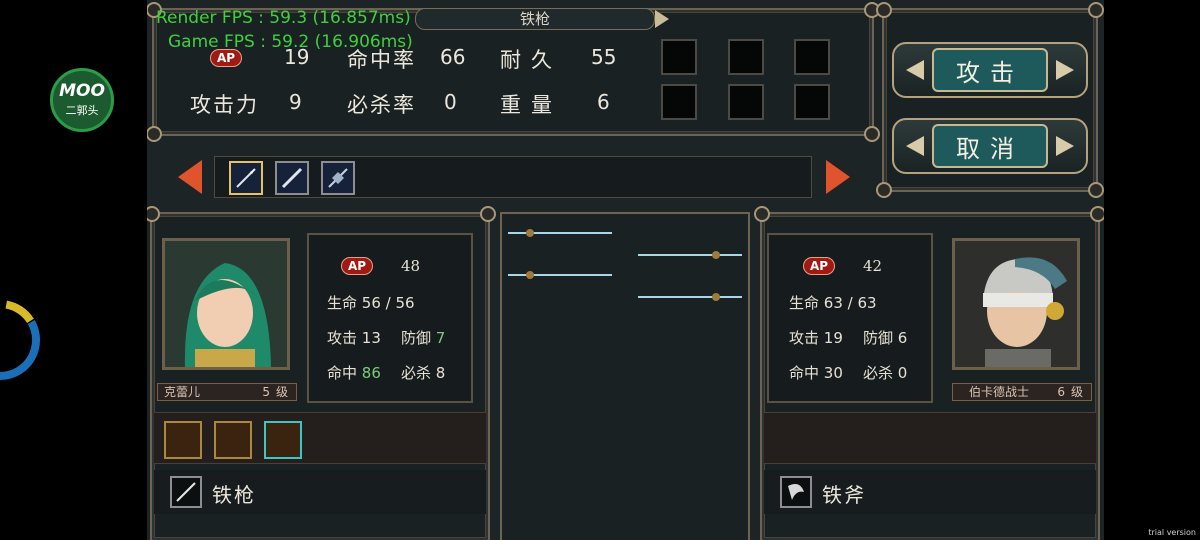 This screenshot has height=540, width=1200. Describe the element at coordinates (381, 105) in the screenshot. I see `crit-rate-label: 必杀率` at that location.